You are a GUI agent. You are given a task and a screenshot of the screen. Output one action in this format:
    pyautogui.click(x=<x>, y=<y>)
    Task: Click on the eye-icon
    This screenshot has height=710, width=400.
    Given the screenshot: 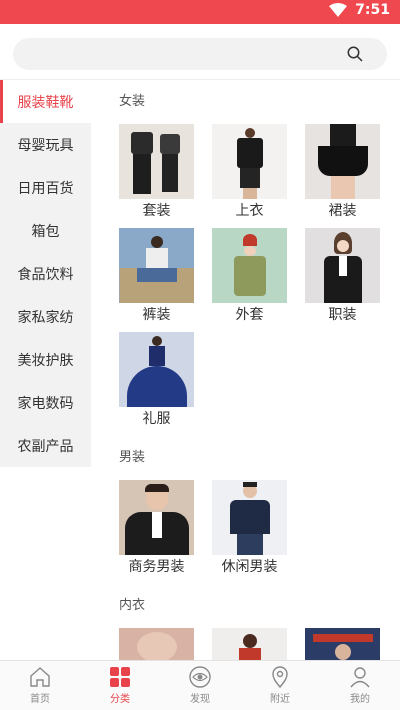 What is the action you would take?
    pyautogui.click(x=200, y=677)
    